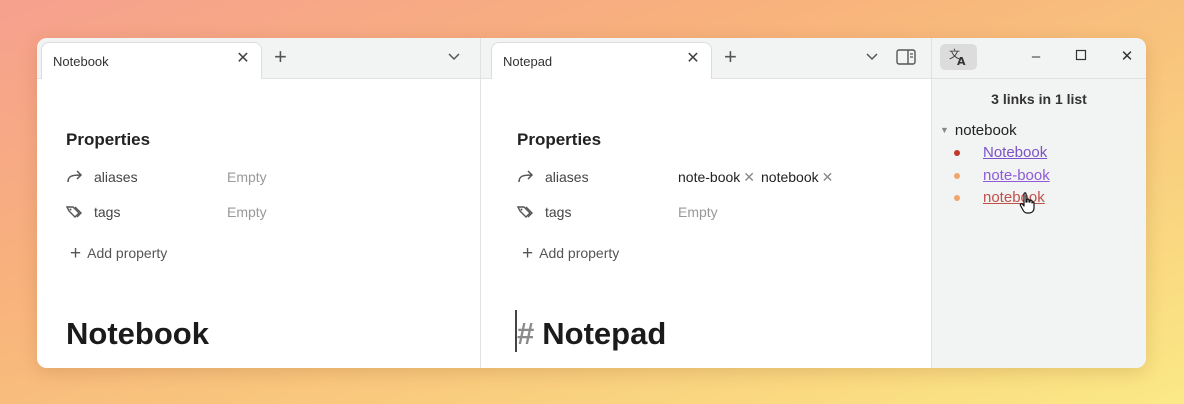  I want to click on svg-text: A, so click(961, 61).